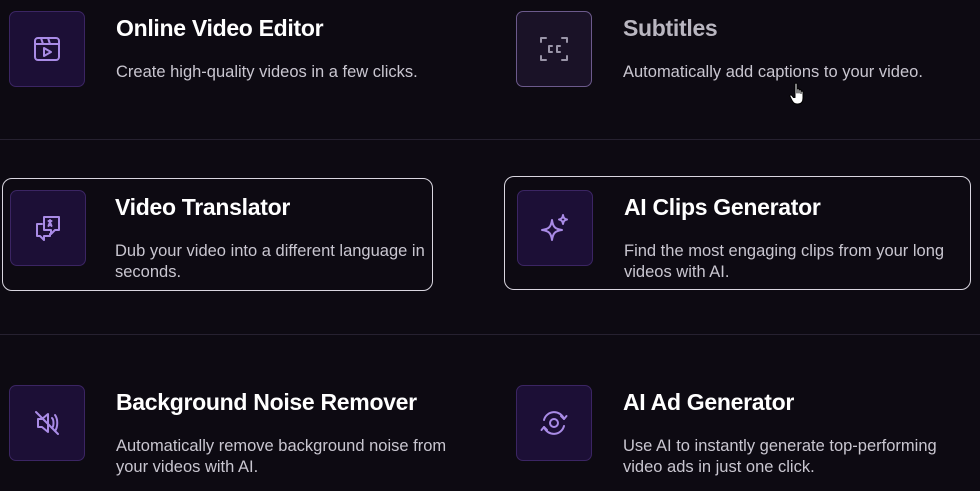  Describe the element at coordinates (670, 28) in the screenshot. I see `feature-title: Subtitles` at that location.